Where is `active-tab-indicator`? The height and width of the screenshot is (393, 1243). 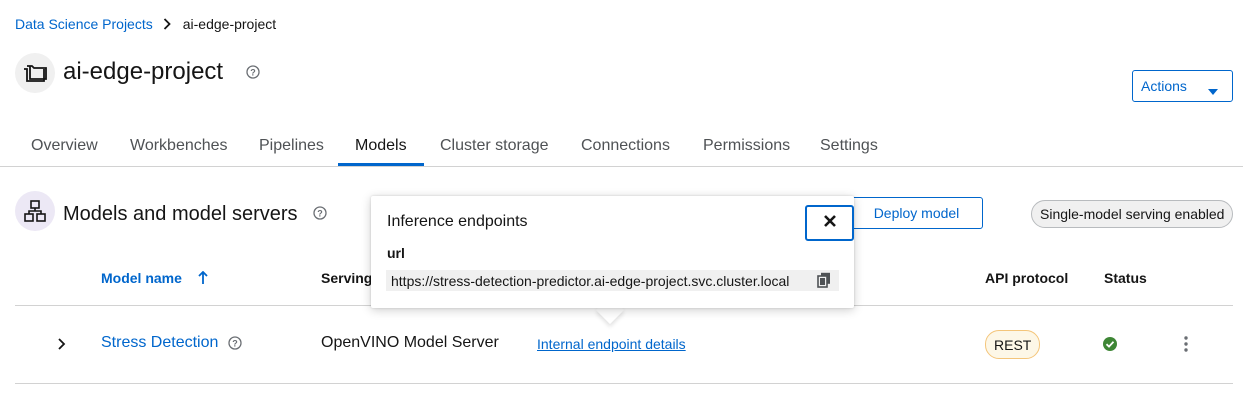 active-tab-indicator is located at coordinates (381, 164).